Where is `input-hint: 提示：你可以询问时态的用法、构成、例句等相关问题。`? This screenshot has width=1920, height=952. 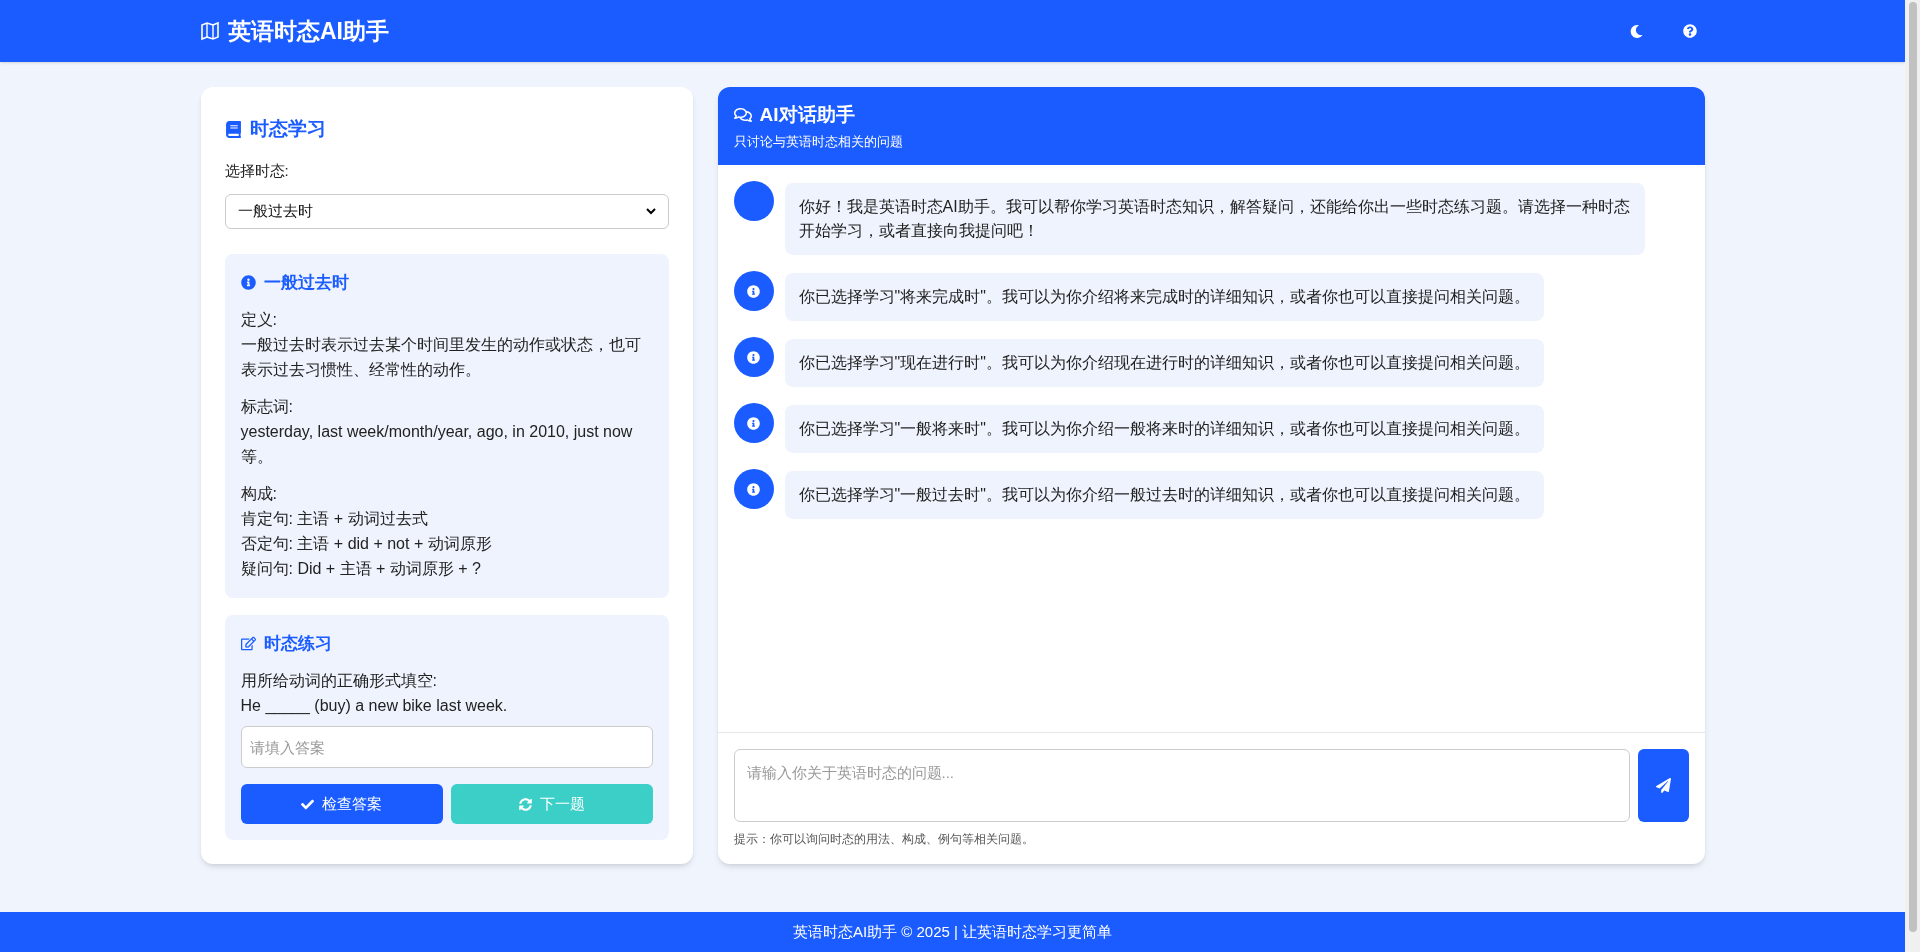 input-hint: 提示：你可以询问时态的用法、构成、例句等相关问题。 is located at coordinates (884, 839).